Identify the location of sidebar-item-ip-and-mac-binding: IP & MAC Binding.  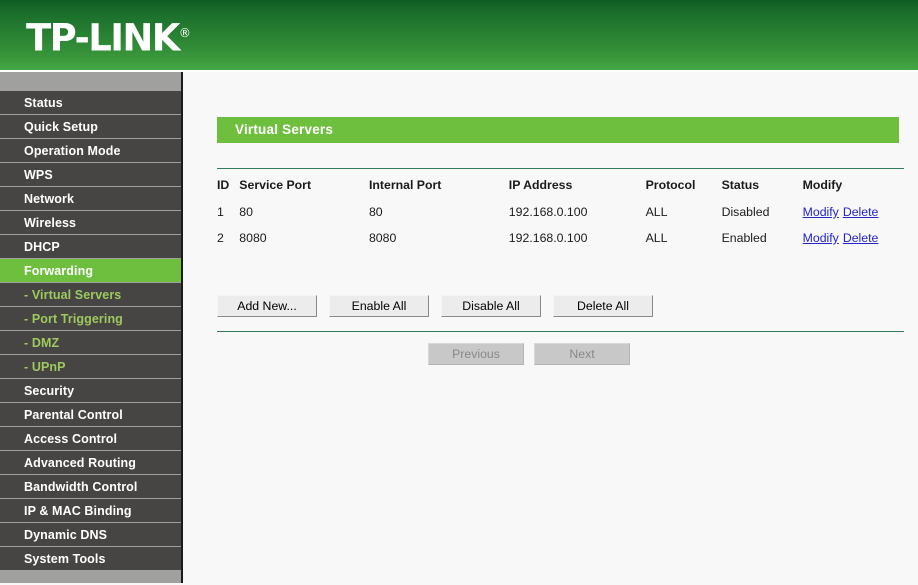
(90, 511).